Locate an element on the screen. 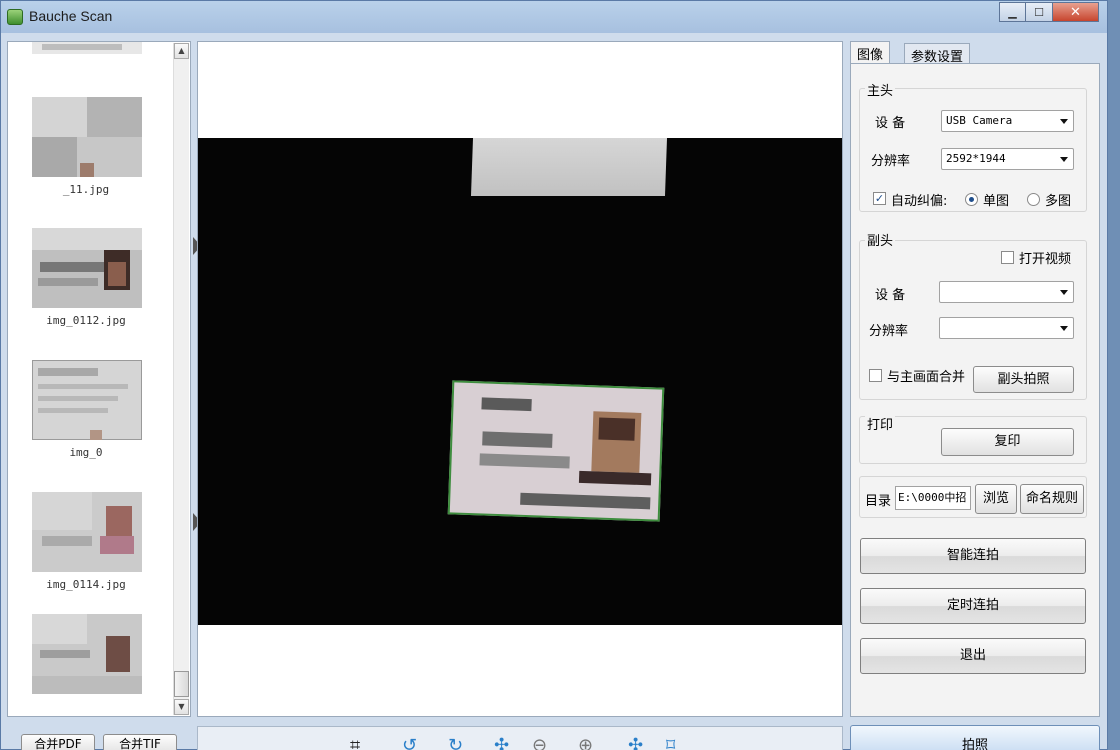 This screenshot has height=750, width=1120. thumbnail-scrollbar: ▲ ▼ is located at coordinates (181, 379).